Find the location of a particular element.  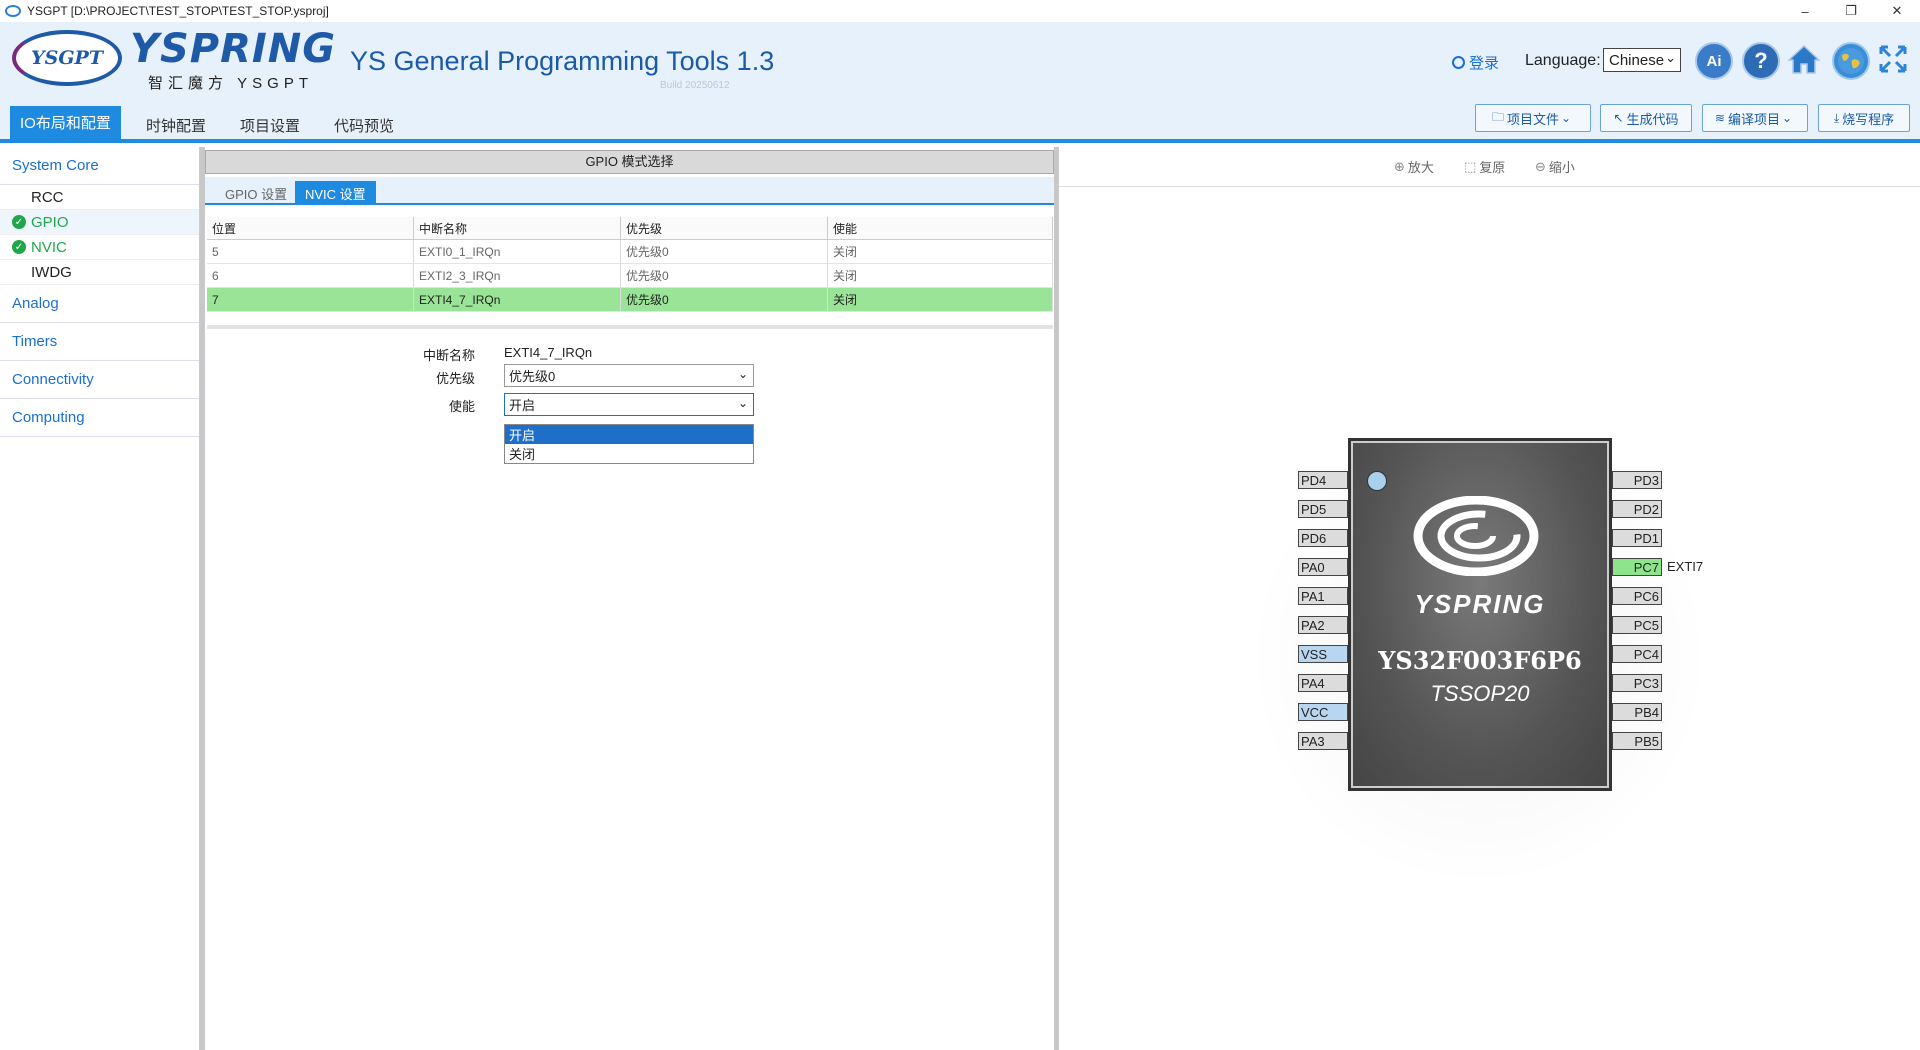

enable-select: 开启 ⌄ is located at coordinates (629, 404).